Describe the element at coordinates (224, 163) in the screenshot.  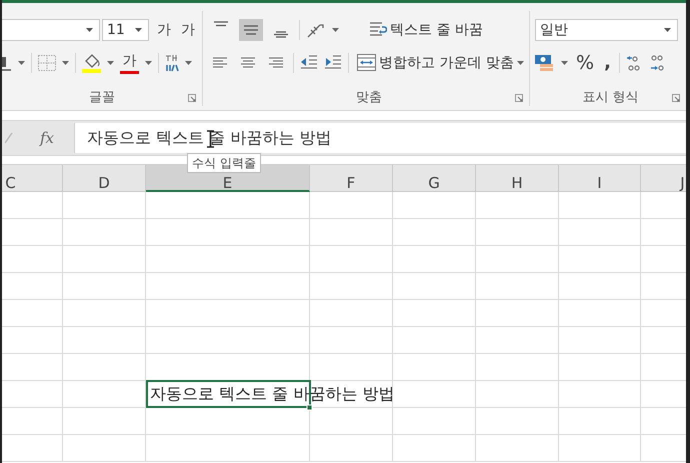
I see `tooltip: 수식 입력줄` at that location.